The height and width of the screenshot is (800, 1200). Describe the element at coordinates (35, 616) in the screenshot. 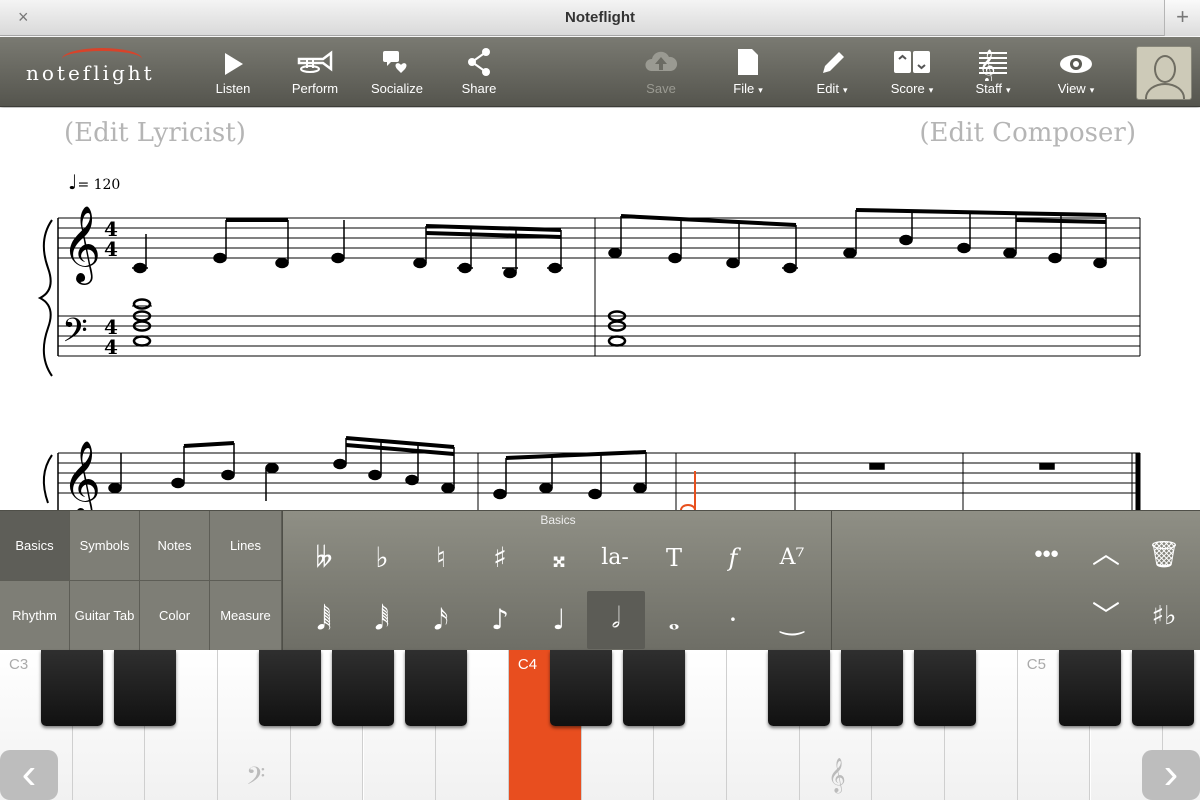

I see `tab-rhythm: Rhythm` at that location.